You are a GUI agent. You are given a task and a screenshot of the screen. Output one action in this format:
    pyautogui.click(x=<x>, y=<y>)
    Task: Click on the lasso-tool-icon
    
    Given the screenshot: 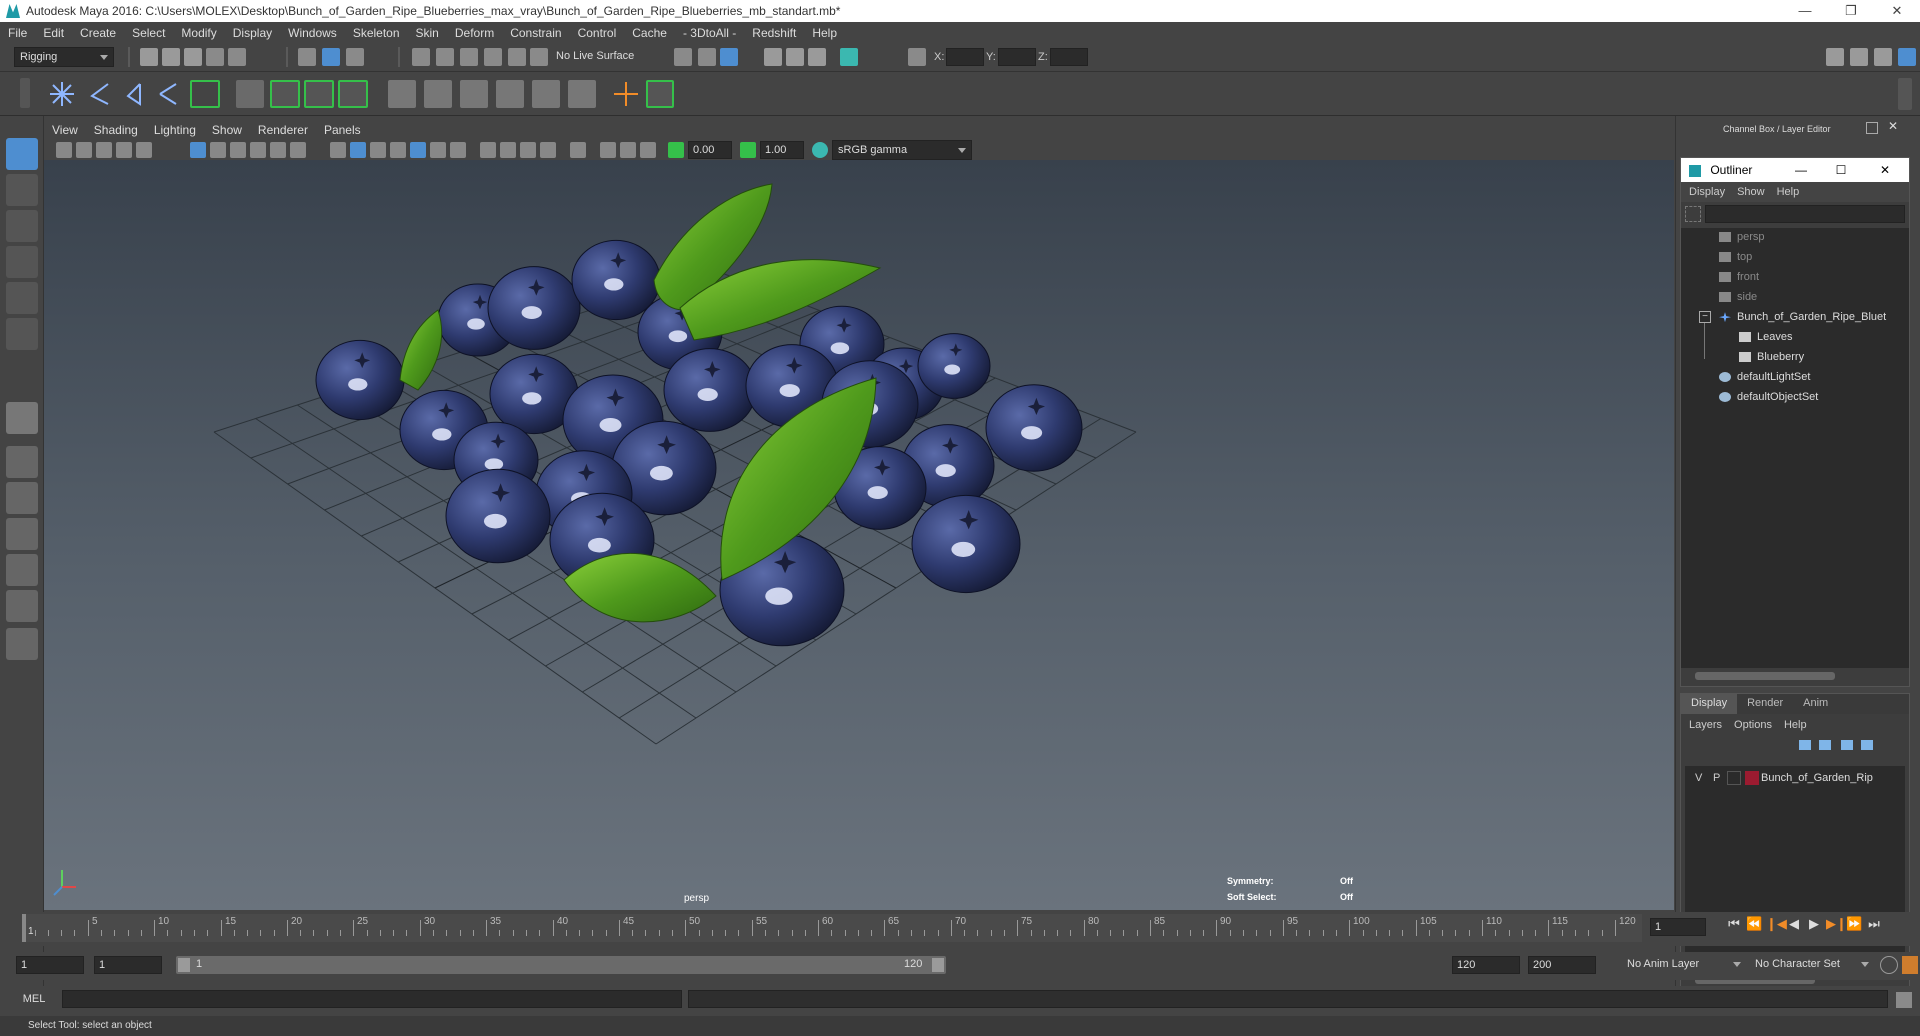 What is the action you would take?
    pyautogui.click(x=22, y=190)
    